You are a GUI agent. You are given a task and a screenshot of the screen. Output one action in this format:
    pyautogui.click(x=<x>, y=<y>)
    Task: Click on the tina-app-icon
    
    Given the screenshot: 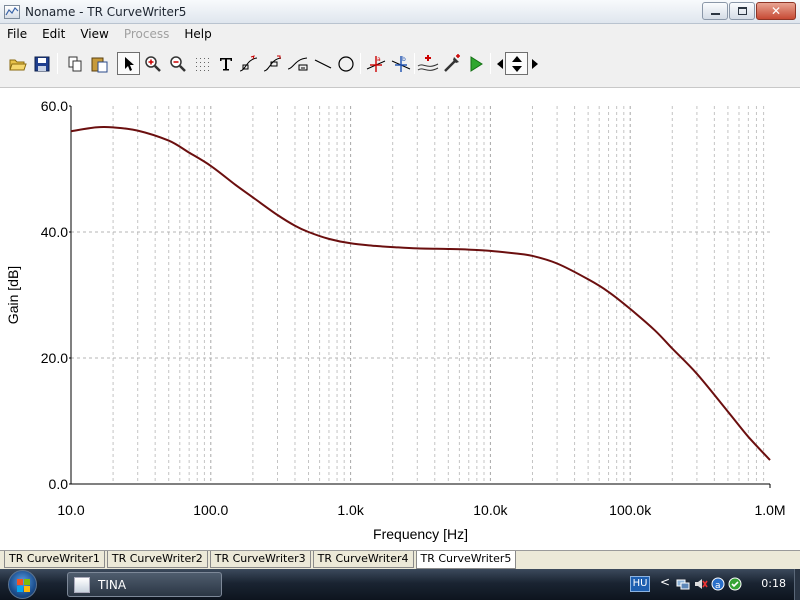 What is the action you would take?
    pyautogui.click(x=82, y=584)
    